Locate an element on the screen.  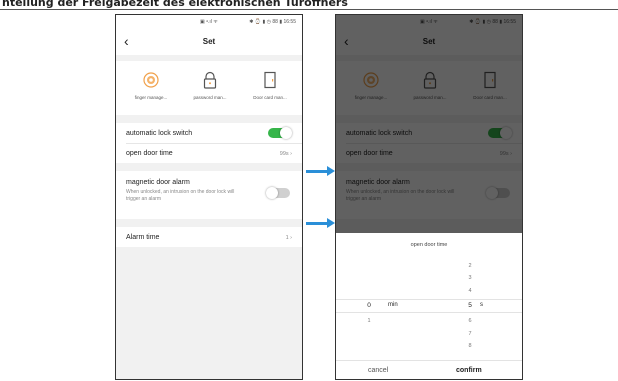
status-bar-signal: ▣ ᵊ.ıl ᯤ is located at coordinates (209, 22).